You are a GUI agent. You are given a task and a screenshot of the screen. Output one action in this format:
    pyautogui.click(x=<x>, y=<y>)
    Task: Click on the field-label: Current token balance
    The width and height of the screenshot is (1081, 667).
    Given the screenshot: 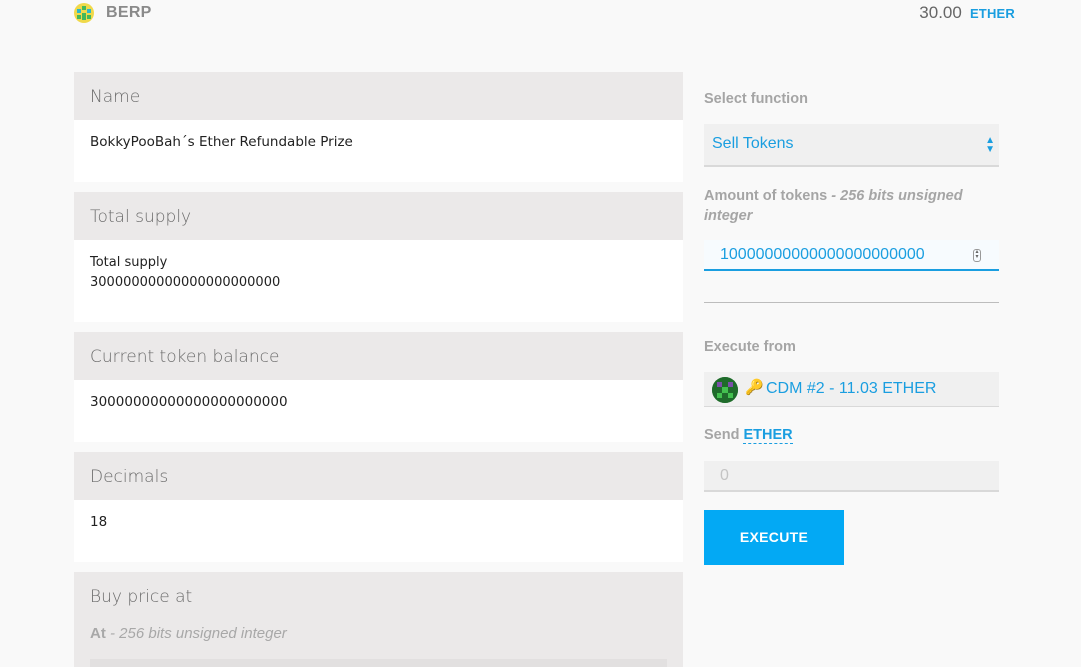 What is the action you would take?
    pyautogui.click(x=378, y=356)
    